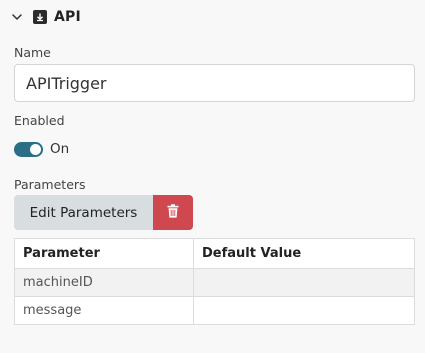 Image resolution: width=425 pixels, height=353 pixels. What do you see at coordinates (67, 17) in the screenshot?
I see `section-title: API` at bounding box center [67, 17].